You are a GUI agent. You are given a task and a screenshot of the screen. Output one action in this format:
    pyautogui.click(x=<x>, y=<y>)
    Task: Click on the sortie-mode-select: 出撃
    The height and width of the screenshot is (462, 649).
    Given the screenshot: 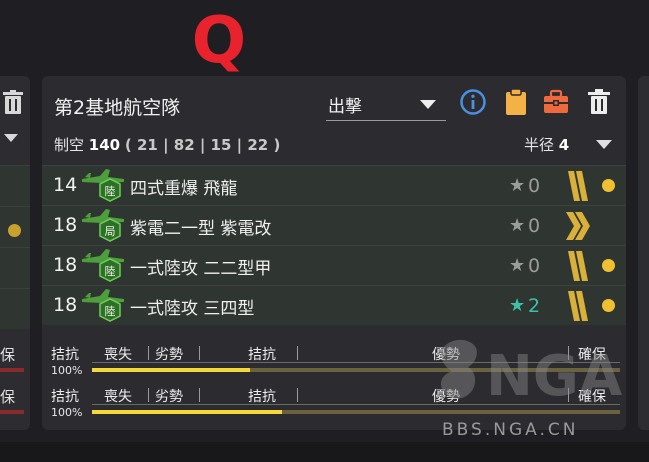 What is the action you would take?
    pyautogui.click(x=386, y=104)
    